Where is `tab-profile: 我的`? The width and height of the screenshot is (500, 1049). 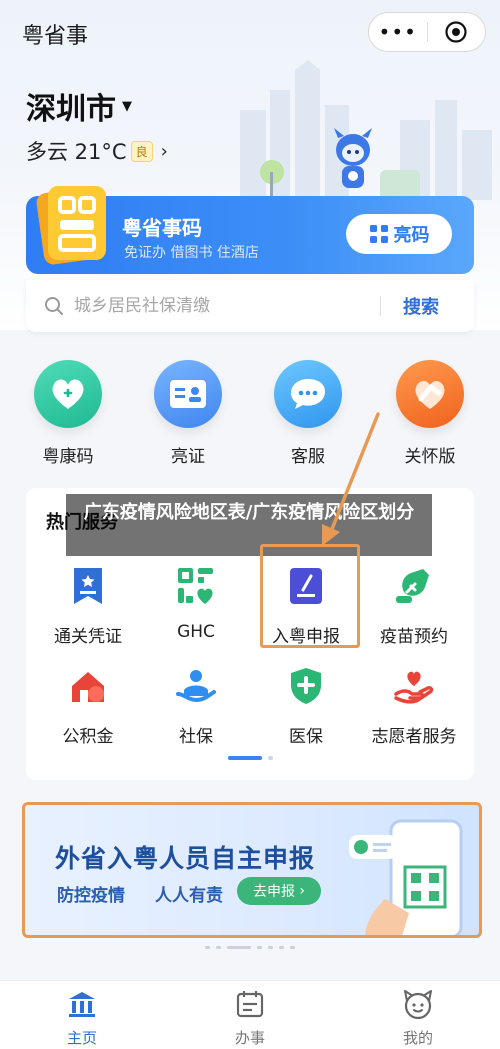 tab-profile: 我的 is located at coordinates (418, 1018).